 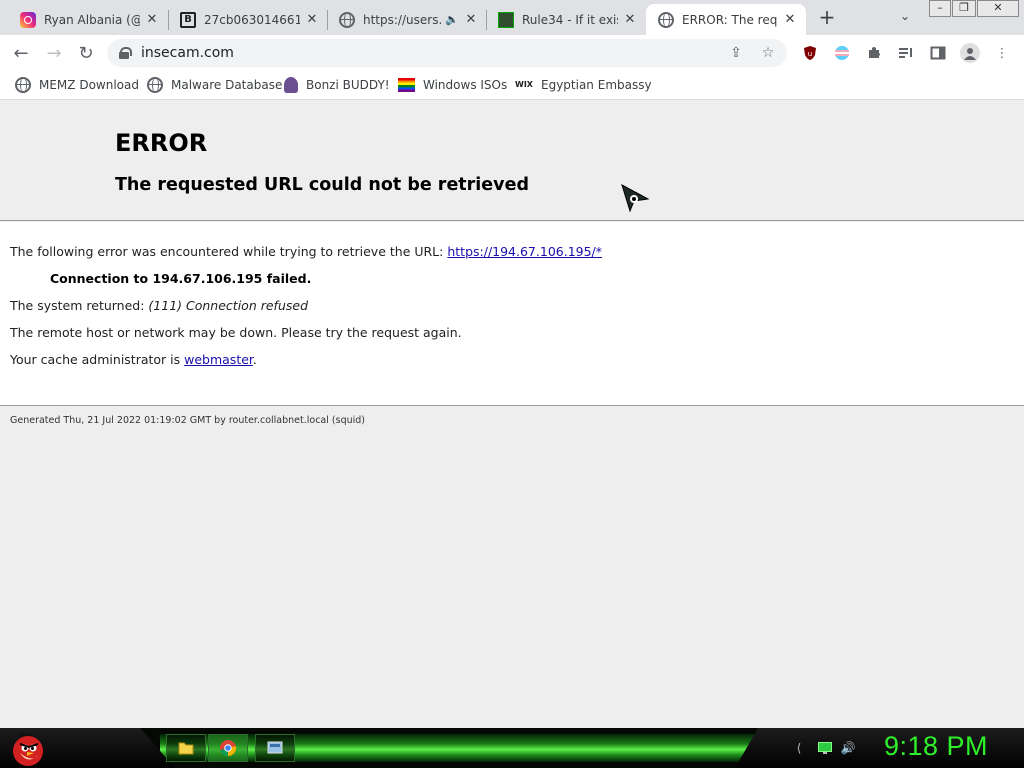 What do you see at coordinates (827, 18) in the screenshot?
I see `new-tab-button: +` at bounding box center [827, 18].